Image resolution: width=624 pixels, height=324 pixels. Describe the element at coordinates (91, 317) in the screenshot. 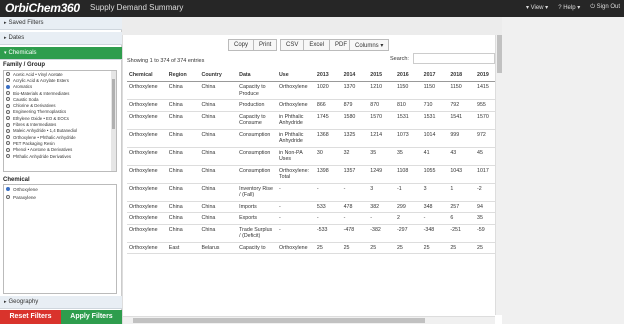

I see `apply-filters-button: Apply Filters` at that location.